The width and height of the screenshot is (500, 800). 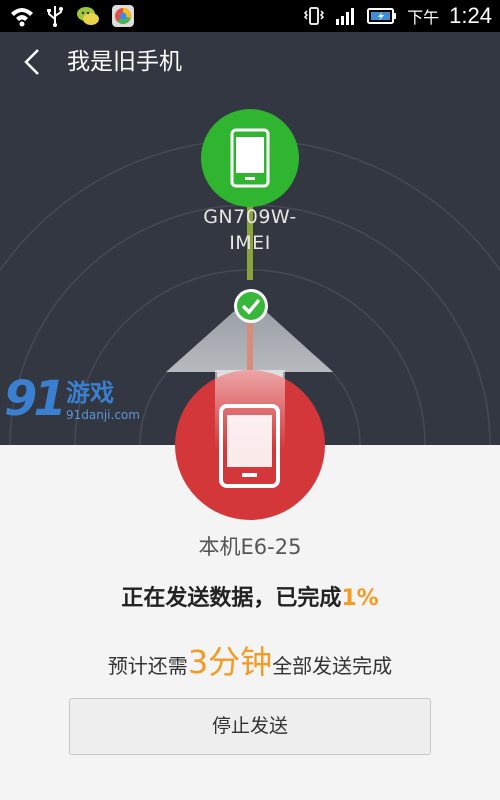 What do you see at coordinates (250, 16) in the screenshot?
I see `status-bar: 下午 1:24` at bounding box center [250, 16].